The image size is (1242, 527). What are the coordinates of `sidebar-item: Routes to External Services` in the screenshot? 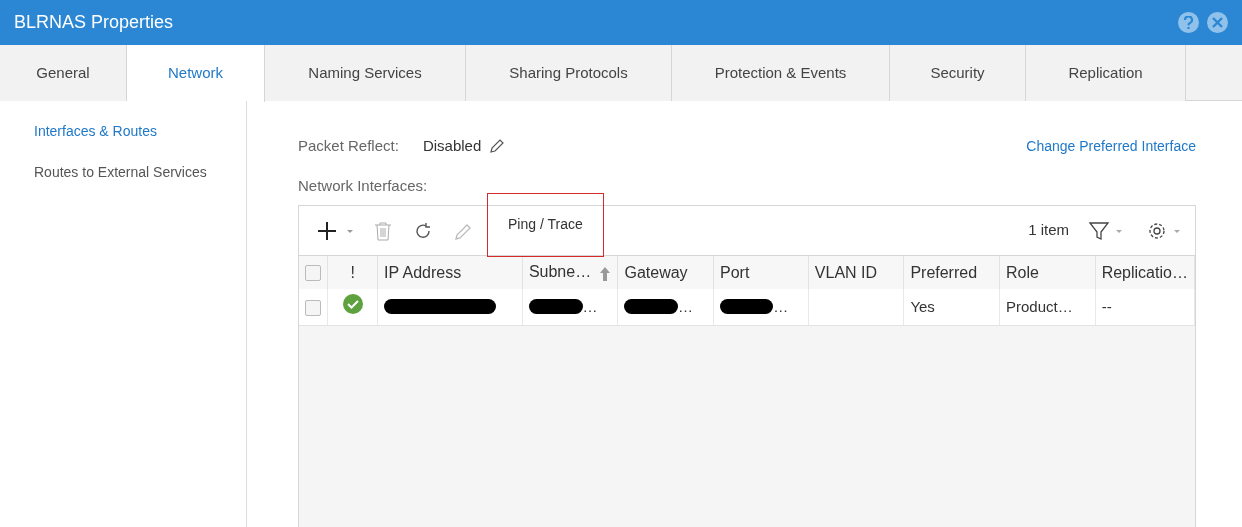 It's located at (103, 172).